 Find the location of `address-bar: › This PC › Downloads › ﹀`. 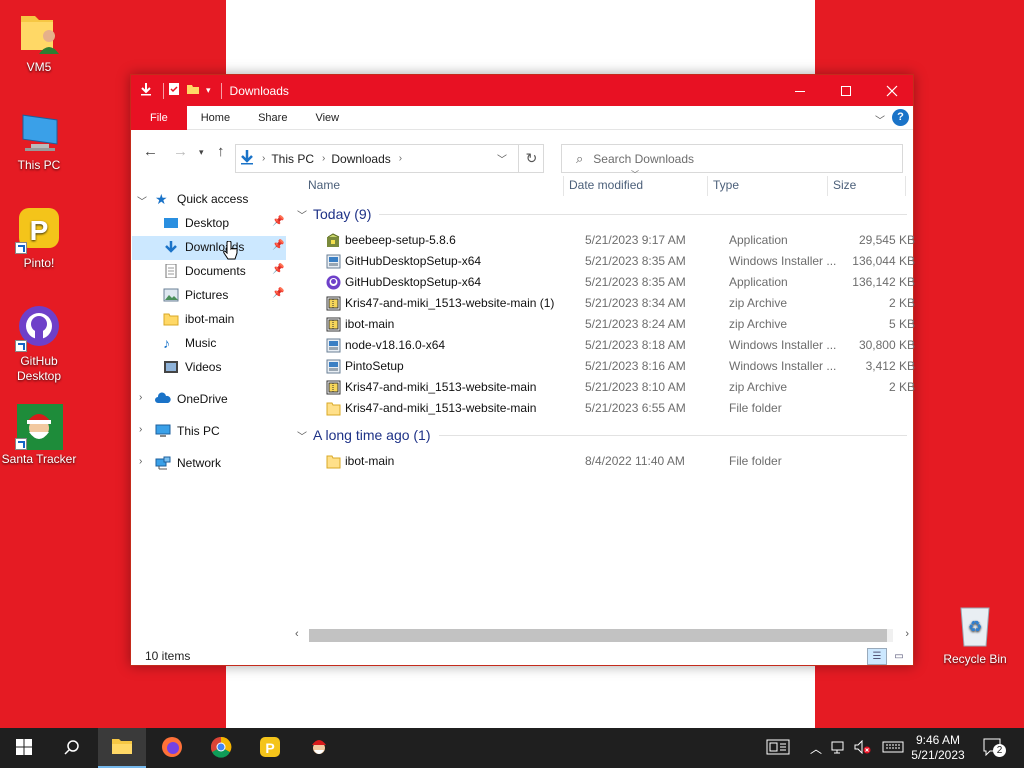

address-bar: › This PC › Downloads › ﹀ is located at coordinates (389, 158).